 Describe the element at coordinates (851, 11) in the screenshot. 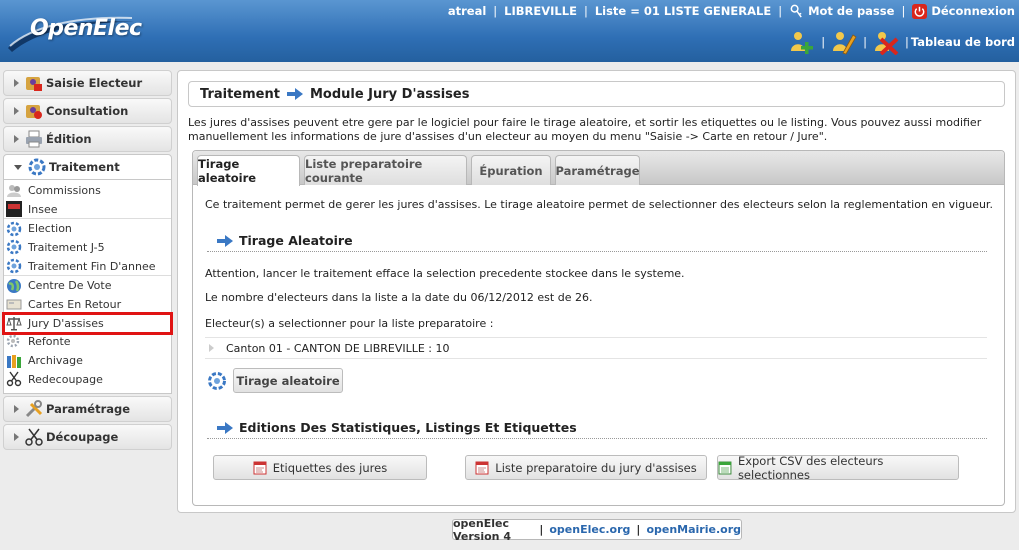

I see `password-label: Mot de passe` at that location.